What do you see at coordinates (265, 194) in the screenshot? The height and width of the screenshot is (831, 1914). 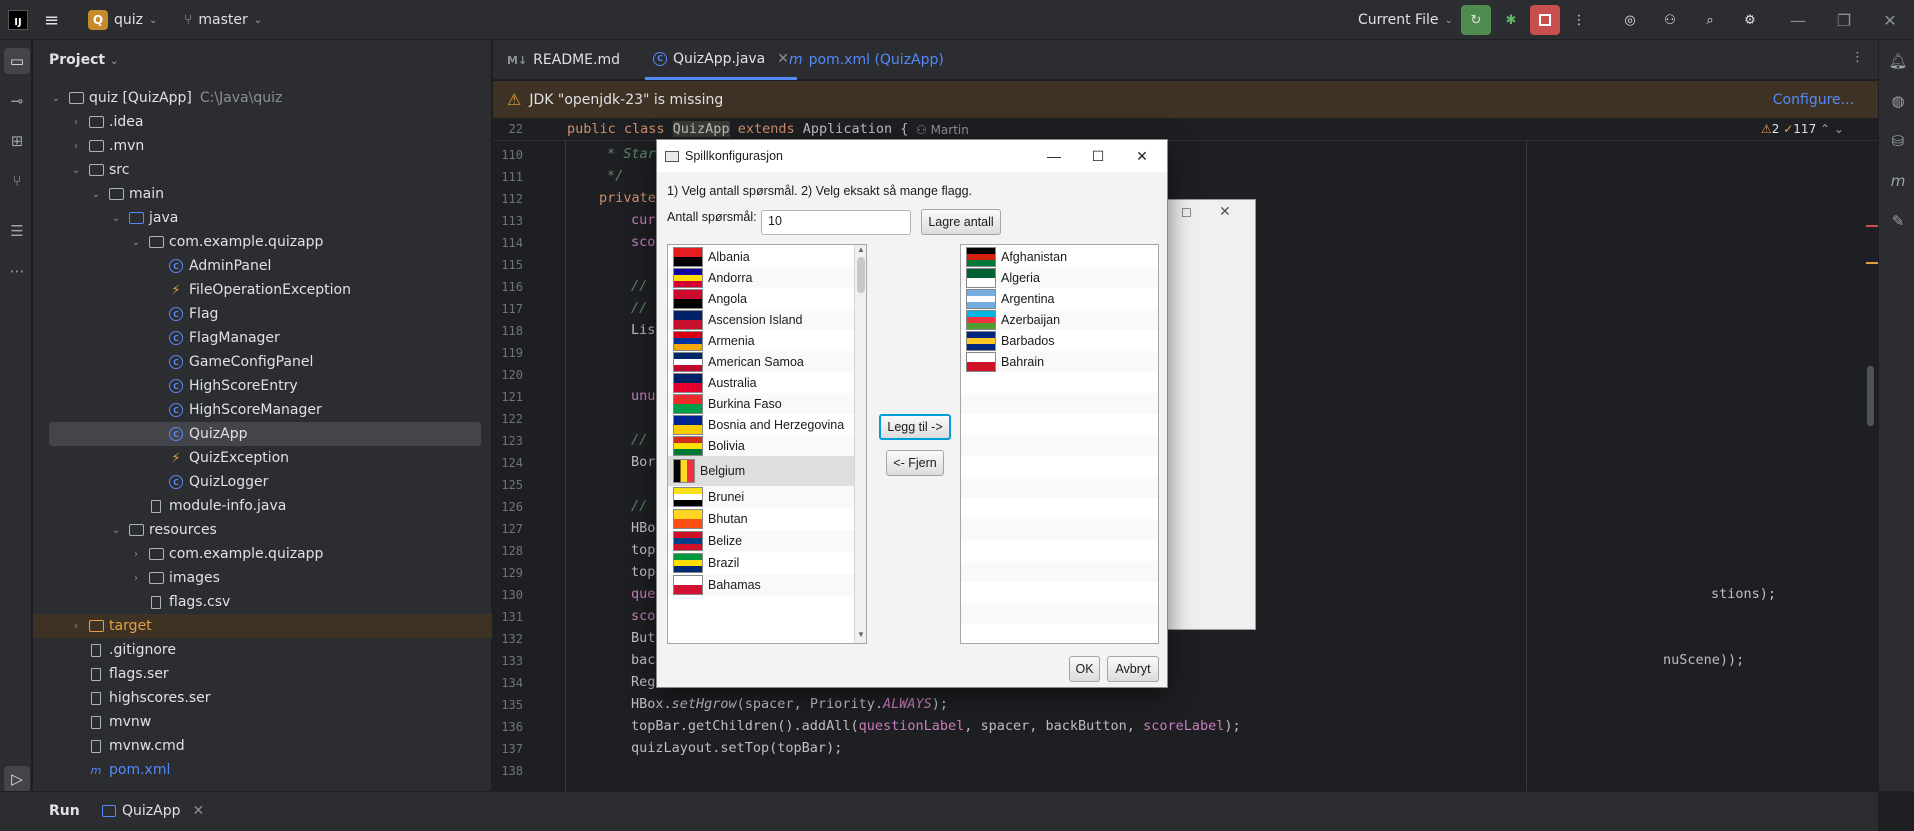 I see `tree-item: ⌄ main` at bounding box center [265, 194].